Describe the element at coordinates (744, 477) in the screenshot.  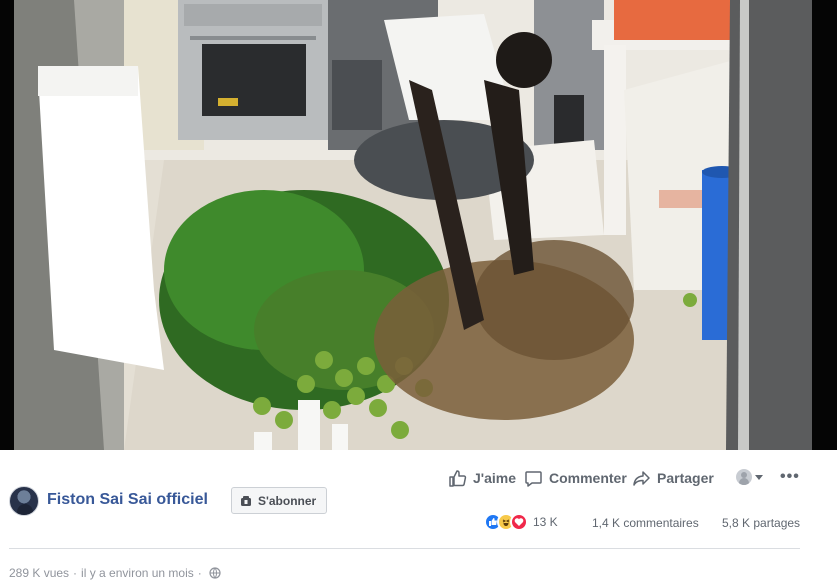
I see `profile-icon` at that location.